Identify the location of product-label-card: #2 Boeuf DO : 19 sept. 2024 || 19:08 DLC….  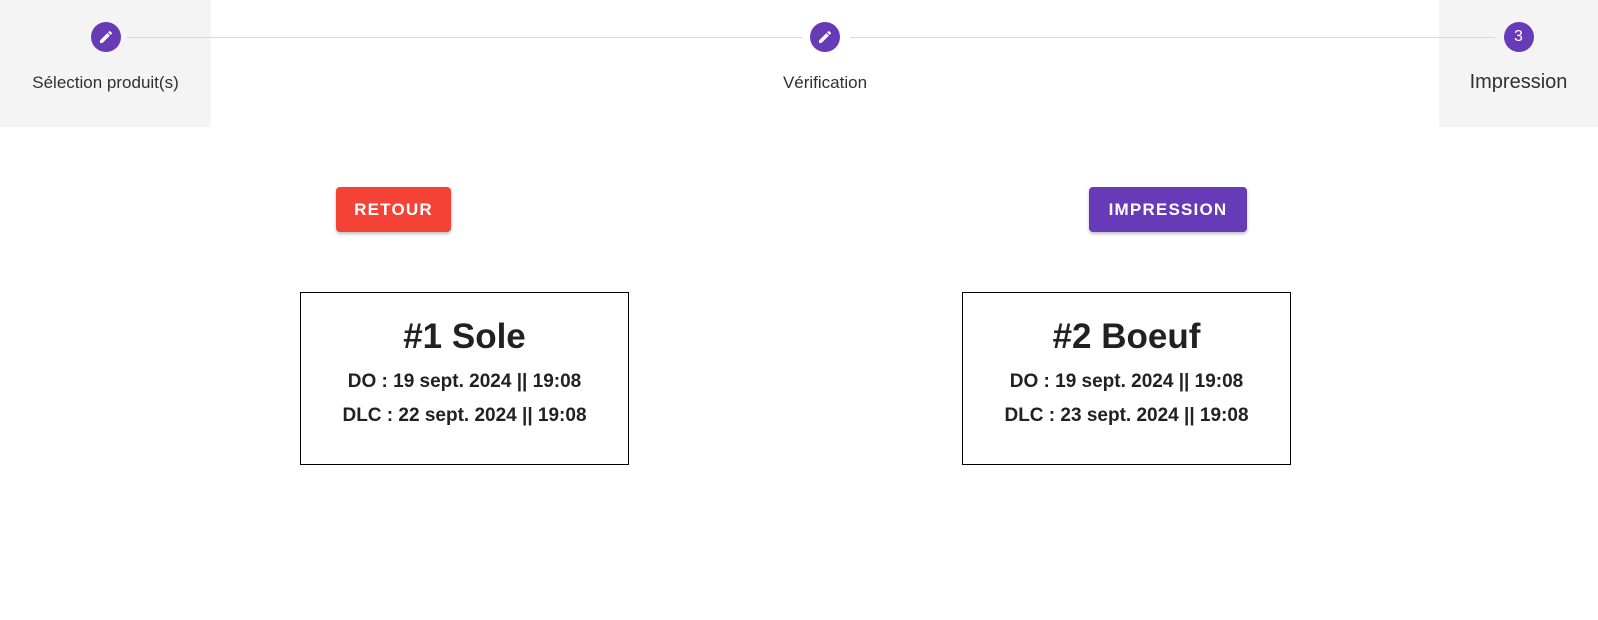
(1126, 378).